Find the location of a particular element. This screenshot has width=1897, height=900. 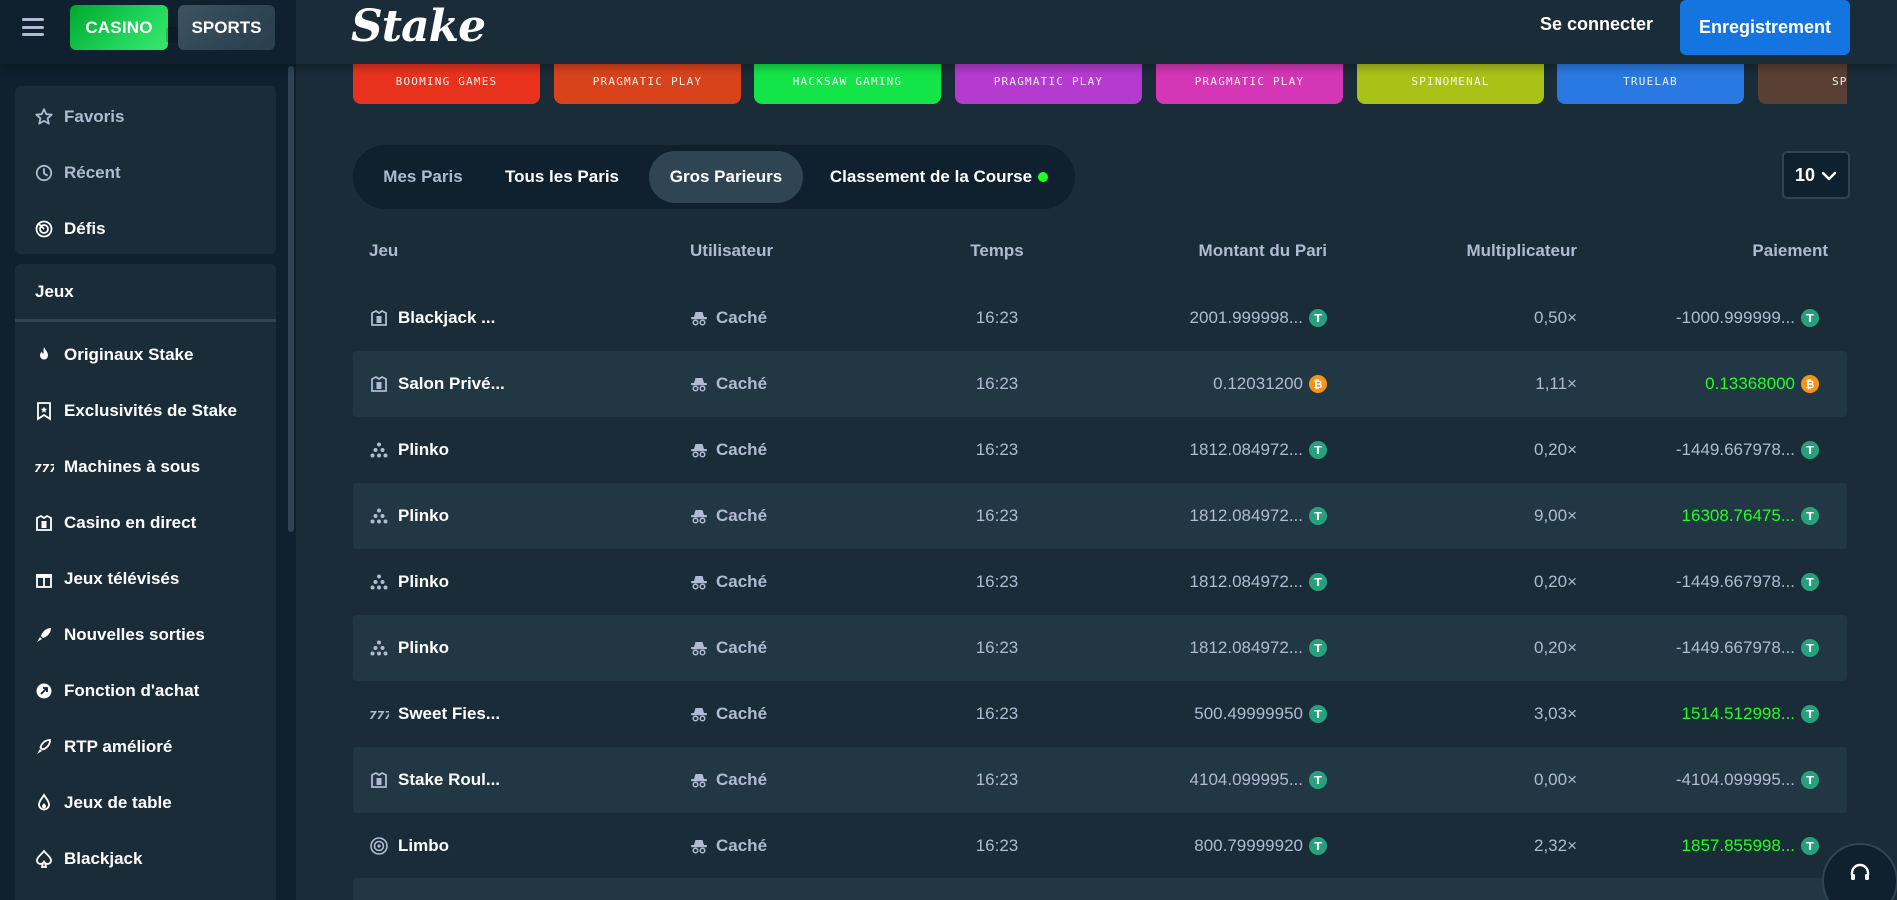

provider-name: HACKSAW GAMING is located at coordinates (847, 81).